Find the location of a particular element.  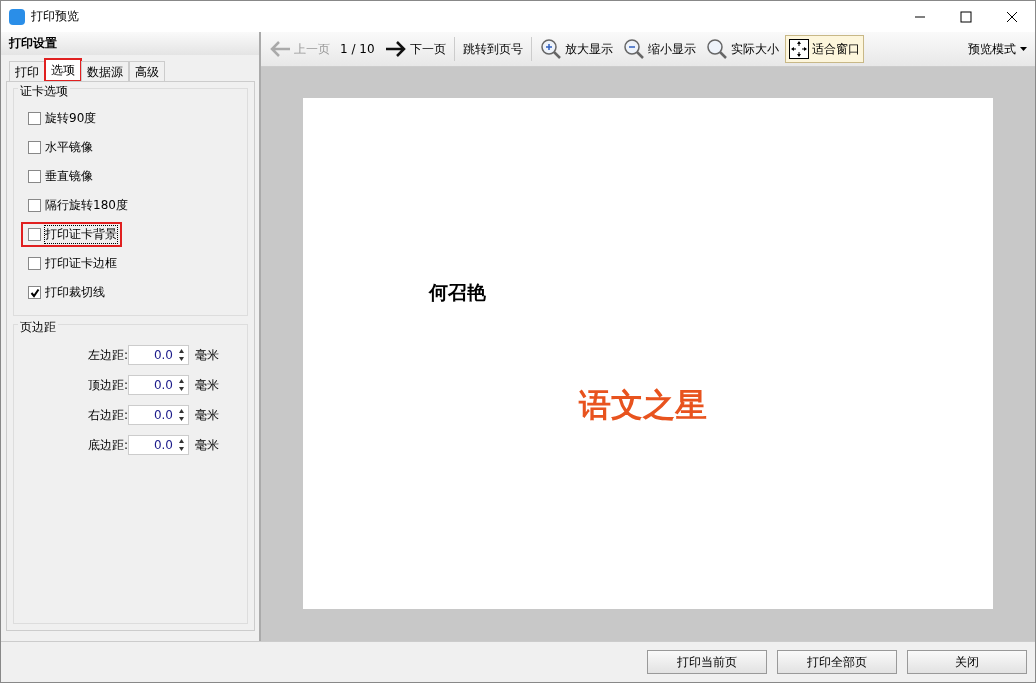

page-counter: 1 / 10 is located at coordinates (357, 49).